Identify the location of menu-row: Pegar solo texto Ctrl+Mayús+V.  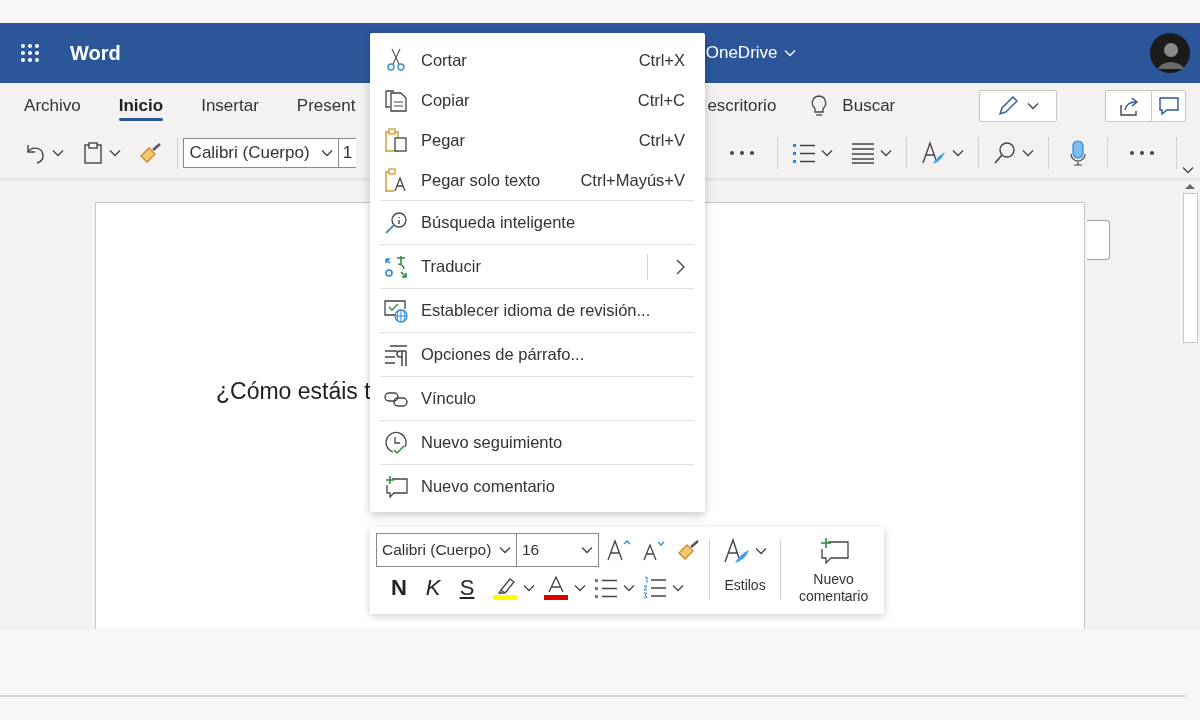
(537, 180).